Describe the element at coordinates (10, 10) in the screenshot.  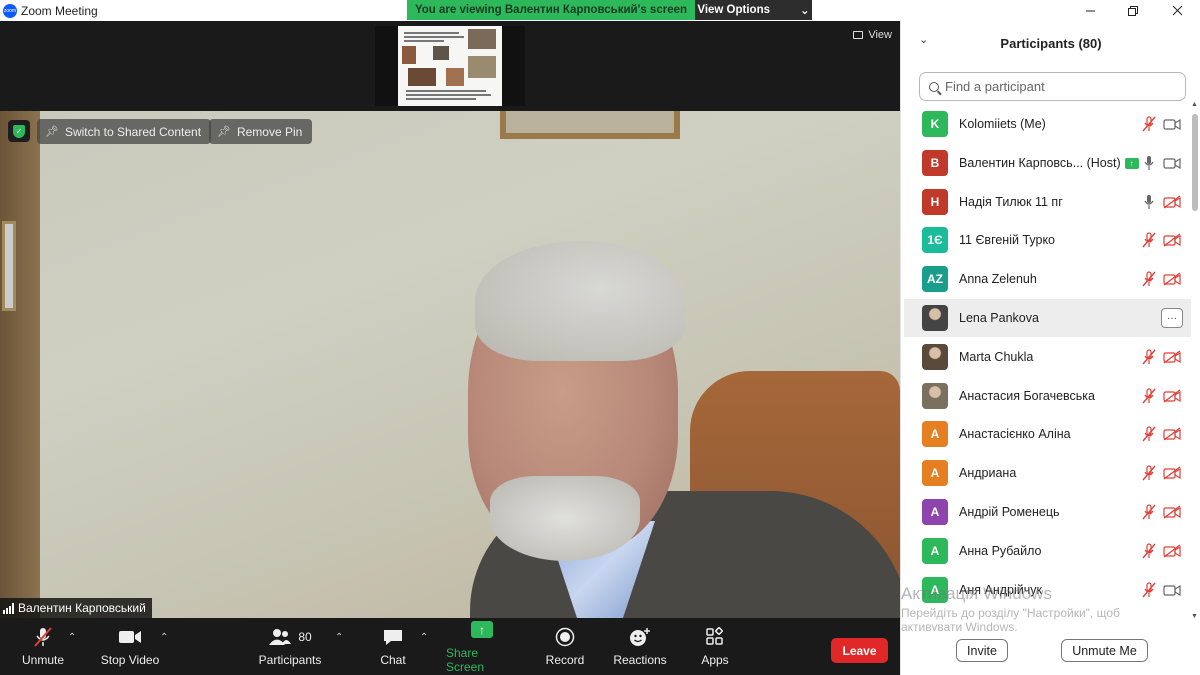
I see `zoom-logo-icon: zoom` at that location.